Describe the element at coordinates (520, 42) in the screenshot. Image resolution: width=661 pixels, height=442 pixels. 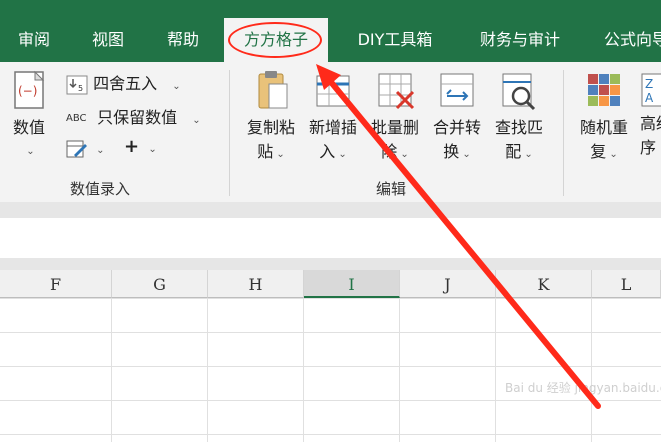
I see `tab-finance-audit: 财务与审计` at that location.